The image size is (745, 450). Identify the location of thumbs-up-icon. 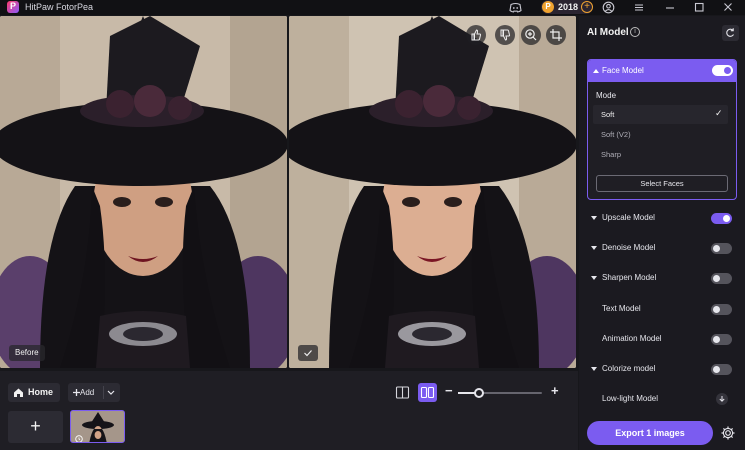
(476, 35).